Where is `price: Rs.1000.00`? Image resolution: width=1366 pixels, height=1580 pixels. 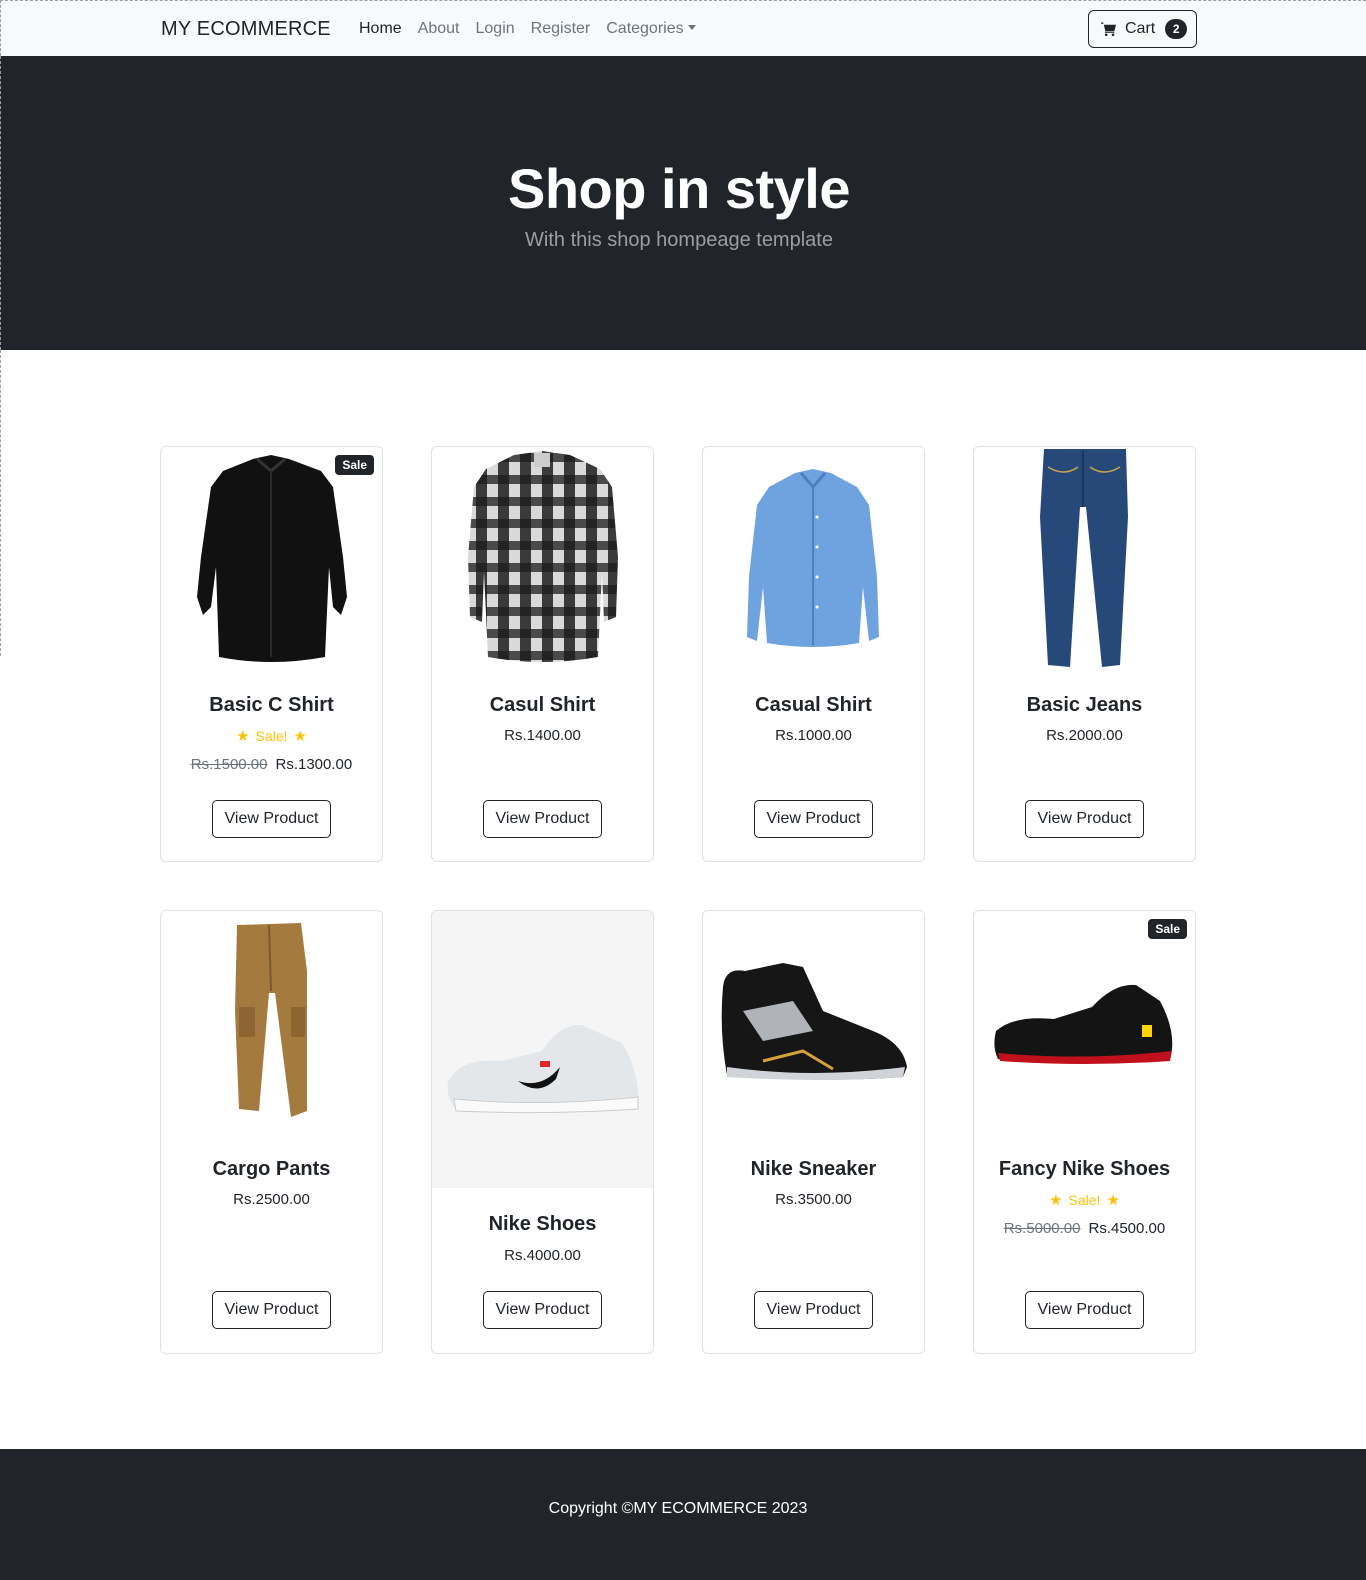 price: Rs.1000.00 is located at coordinates (813, 735).